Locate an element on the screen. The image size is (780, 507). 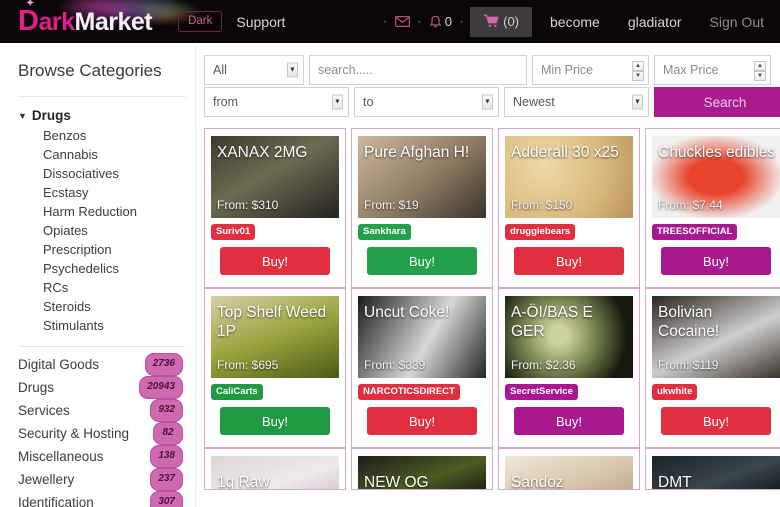
max-price-input: Max Price ▲ ▼ is located at coordinates (712, 70).